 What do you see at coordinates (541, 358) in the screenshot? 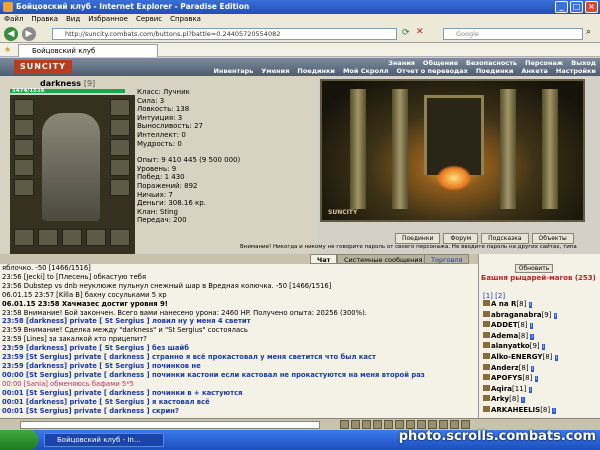
I see `player-entry: Alko-ENERGY[8] i` at bounding box center [541, 358].